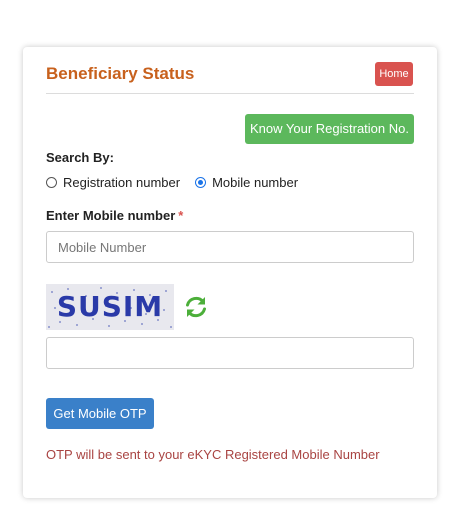 Image resolution: width=474 pixels, height=522 pixels. I want to click on mobile-number-radio-label: Mobile number, so click(255, 182).